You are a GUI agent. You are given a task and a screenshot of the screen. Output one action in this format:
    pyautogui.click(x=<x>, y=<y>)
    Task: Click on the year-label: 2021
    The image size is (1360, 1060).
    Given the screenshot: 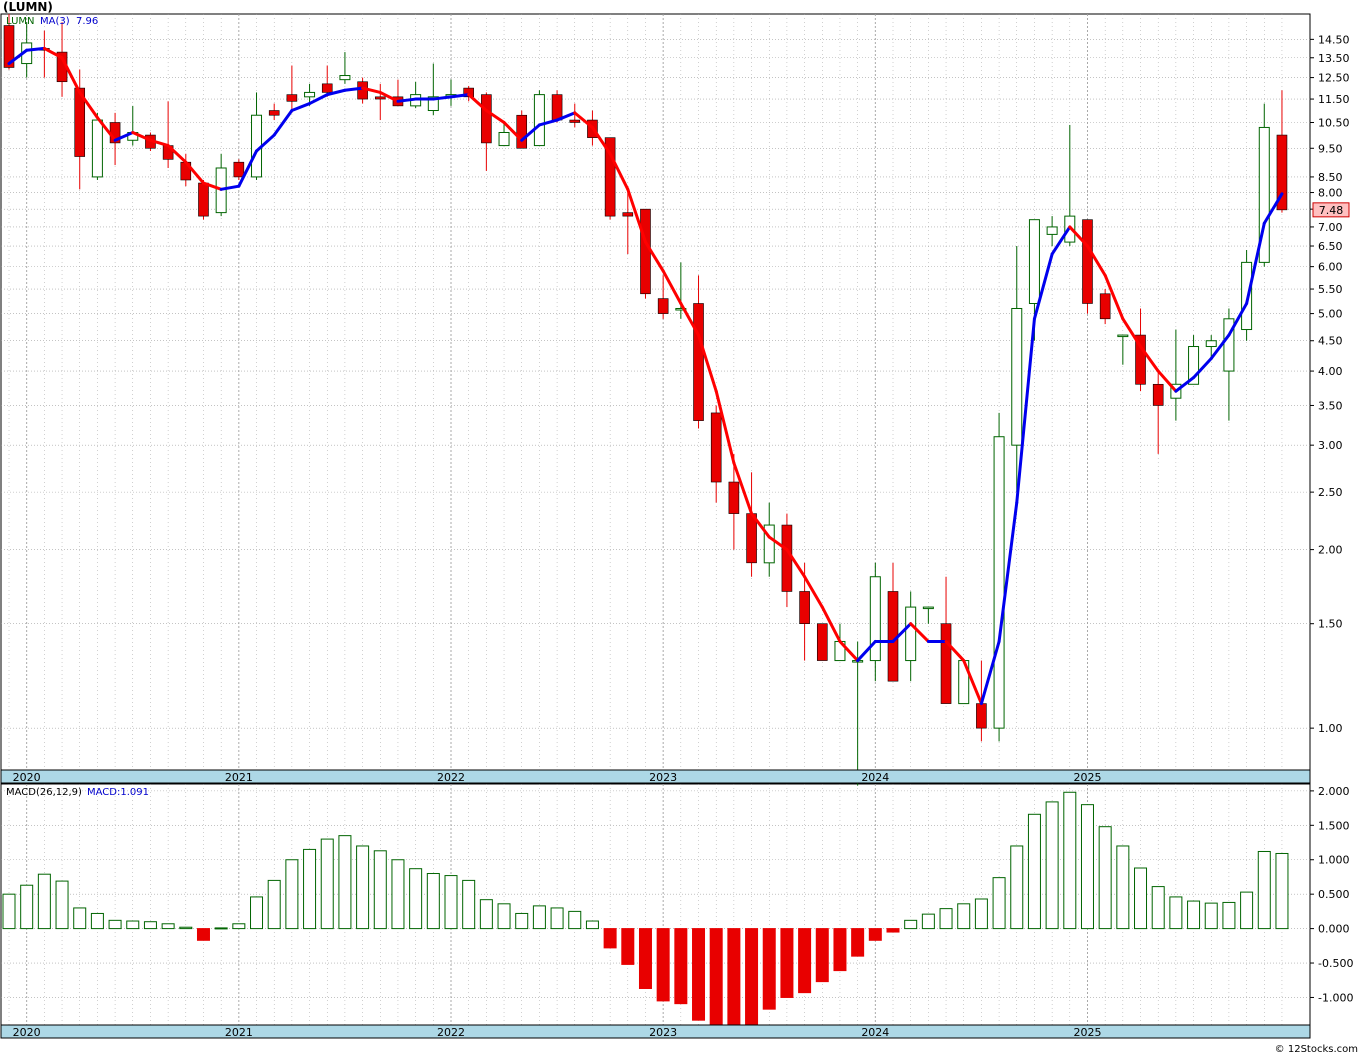 What is the action you would take?
    pyautogui.click(x=239, y=1032)
    